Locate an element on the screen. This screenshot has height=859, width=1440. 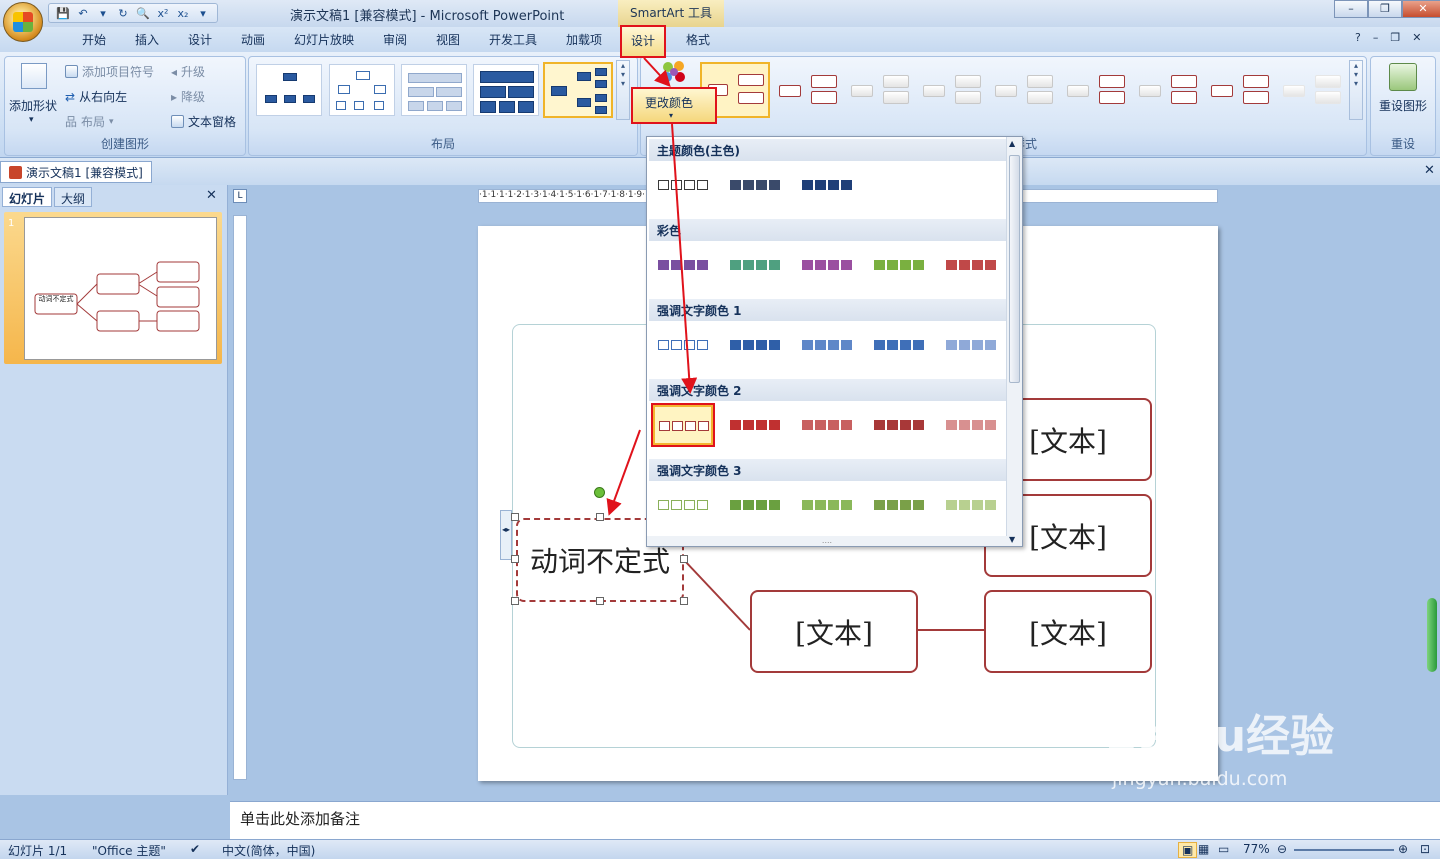
smartart-node-level2-c: [文本] is located at coordinates (1068, 631).